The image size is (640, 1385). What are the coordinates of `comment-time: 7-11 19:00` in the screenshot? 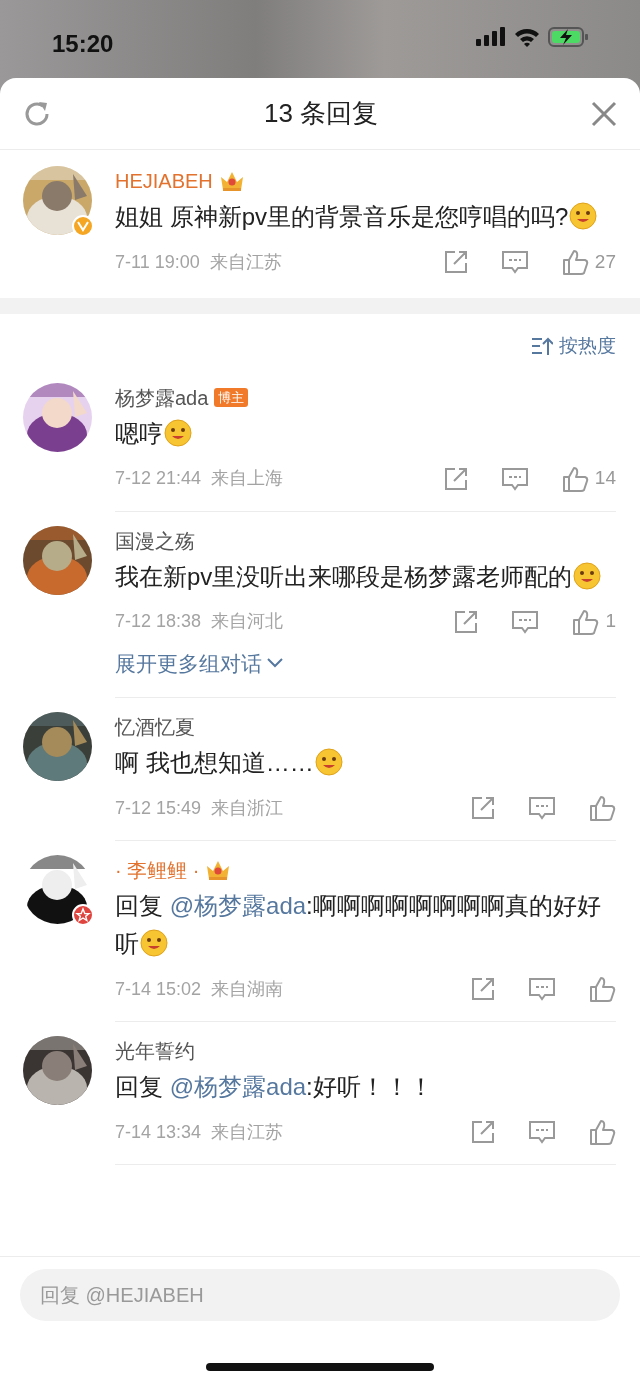 It's located at (157, 262).